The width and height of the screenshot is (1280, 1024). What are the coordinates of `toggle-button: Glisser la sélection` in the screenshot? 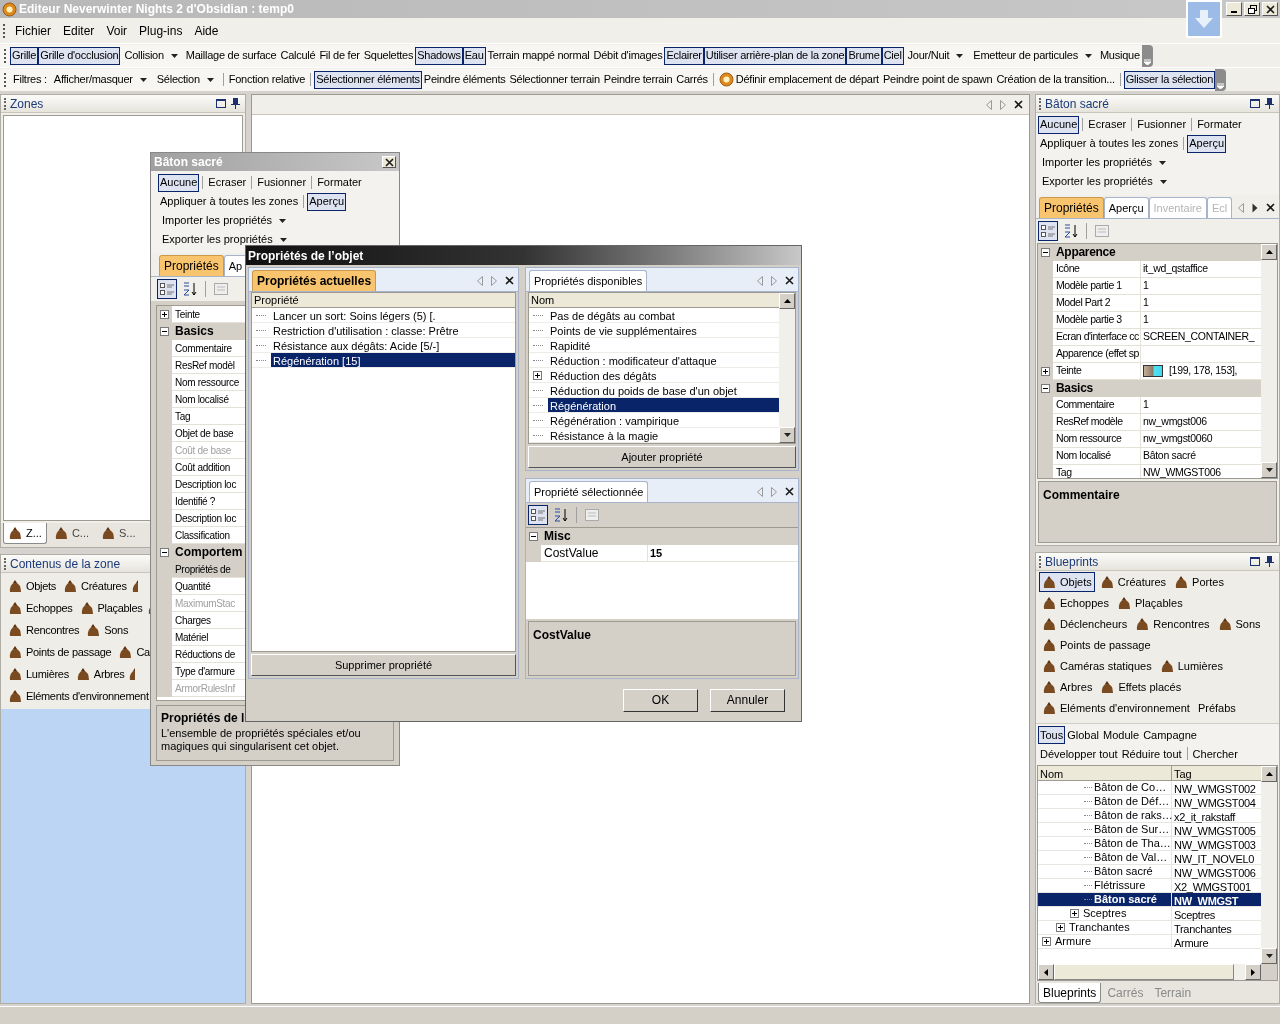 It's located at (1169, 79).